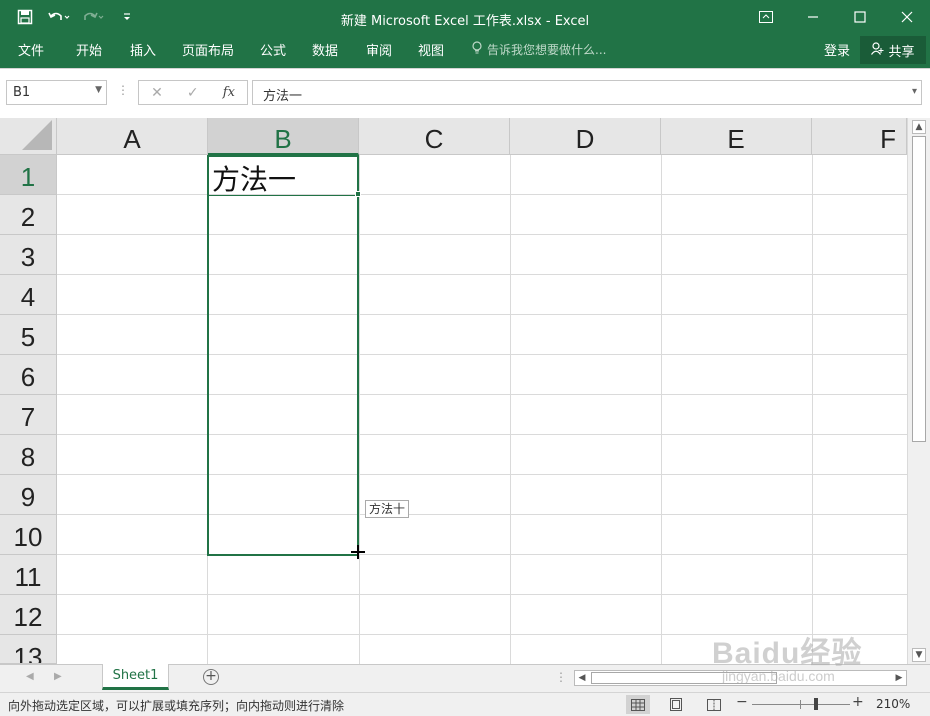 This screenshot has width=930, height=716. I want to click on row-header-8: 8, so click(28, 455).